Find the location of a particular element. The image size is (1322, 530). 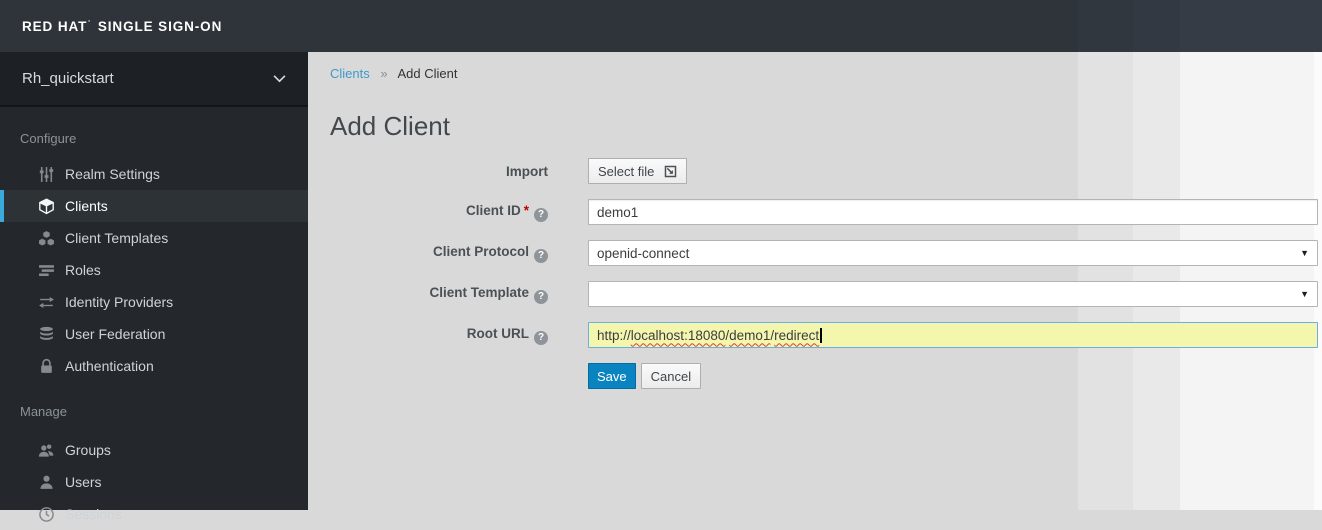

user-icon is located at coordinates (46, 482).